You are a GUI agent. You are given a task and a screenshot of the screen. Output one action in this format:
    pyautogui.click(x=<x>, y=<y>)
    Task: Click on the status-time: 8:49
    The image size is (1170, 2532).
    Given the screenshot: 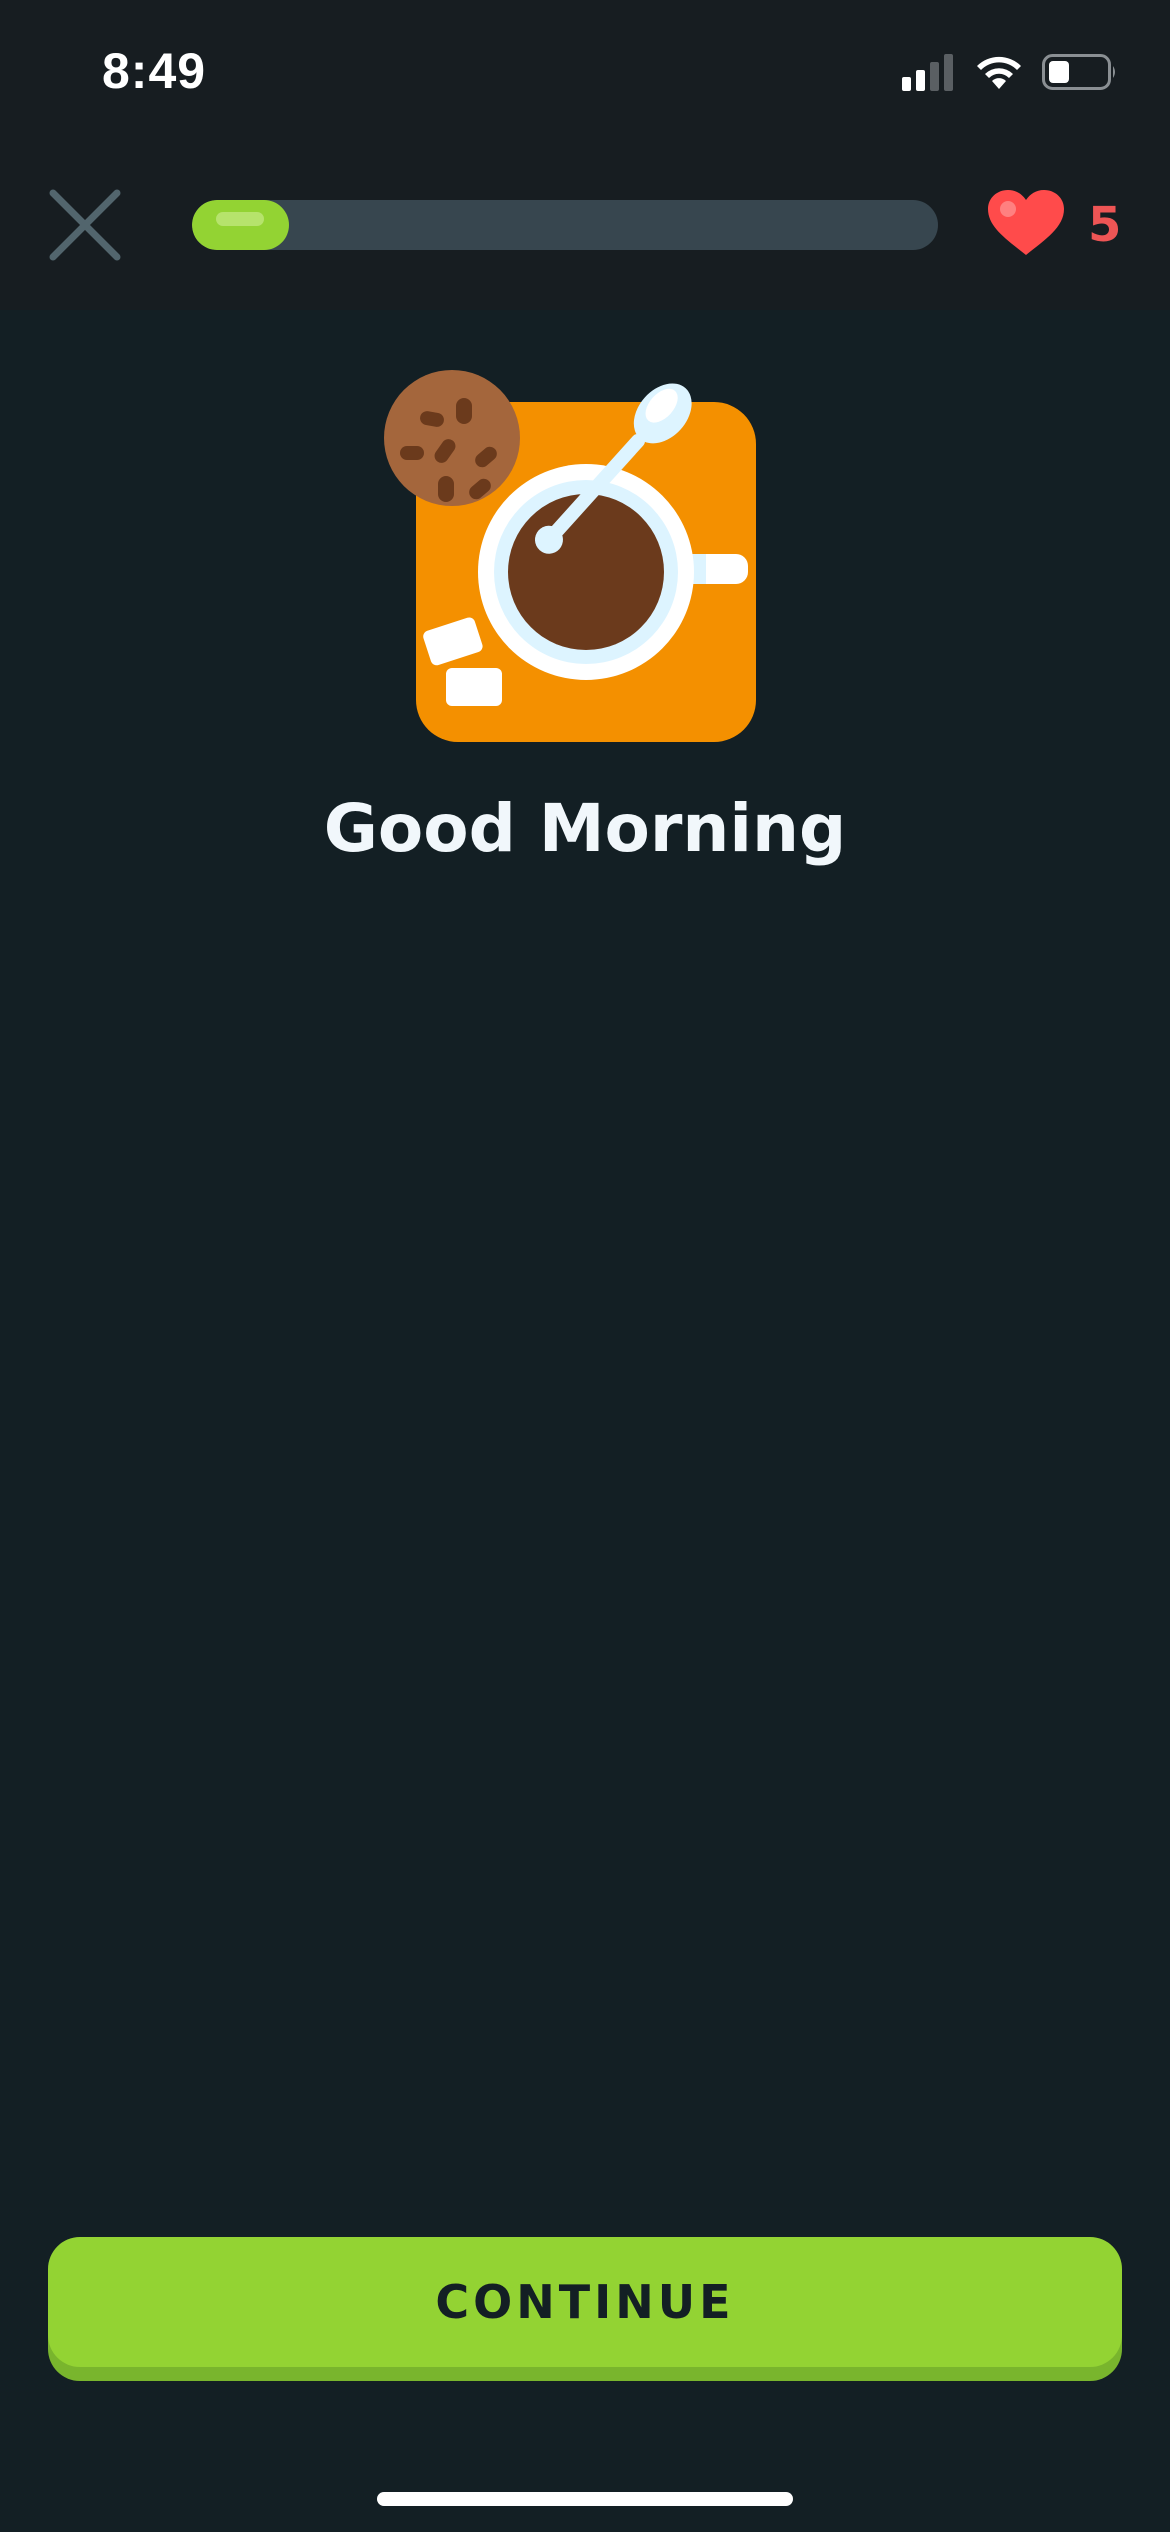 What is the action you would take?
    pyautogui.click(x=154, y=71)
    